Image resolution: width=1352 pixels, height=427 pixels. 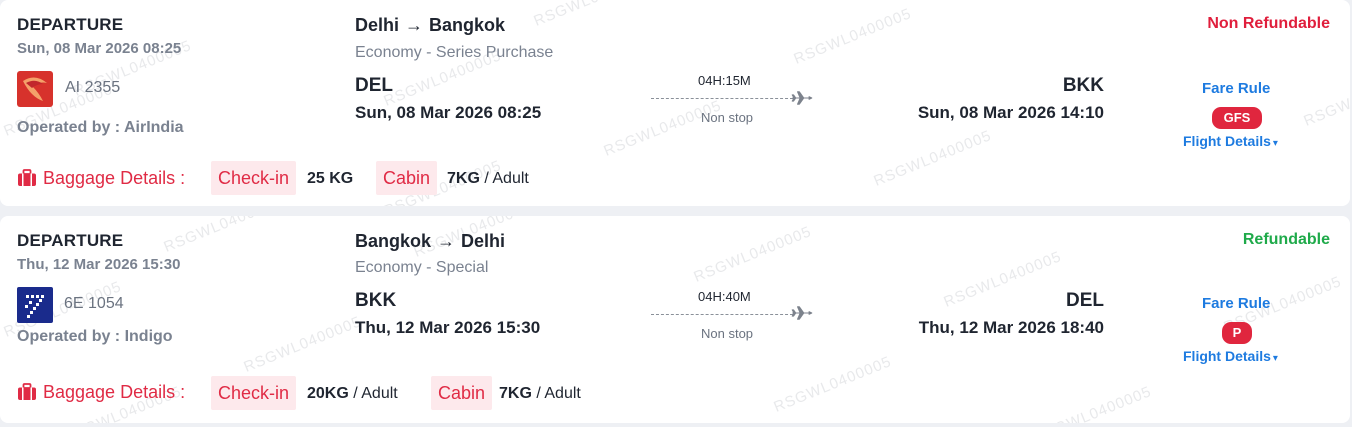 What do you see at coordinates (1085, 300) in the screenshot?
I see `destination-code: DEL` at bounding box center [1085, 300].